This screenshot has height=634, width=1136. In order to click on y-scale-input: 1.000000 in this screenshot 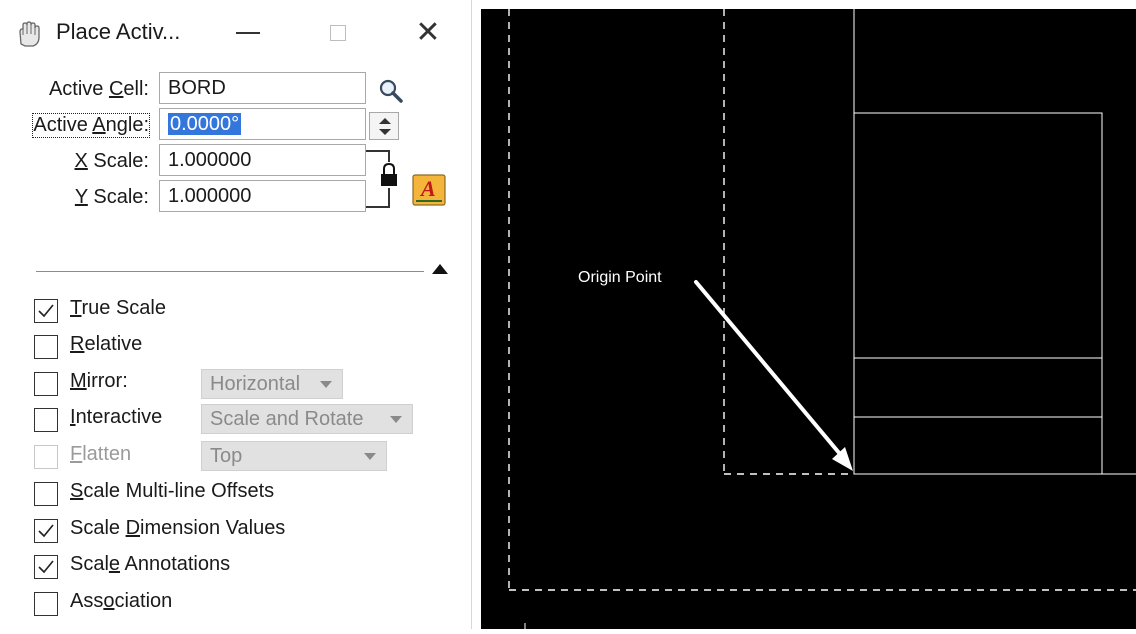, I will do `click(262, 196)`.